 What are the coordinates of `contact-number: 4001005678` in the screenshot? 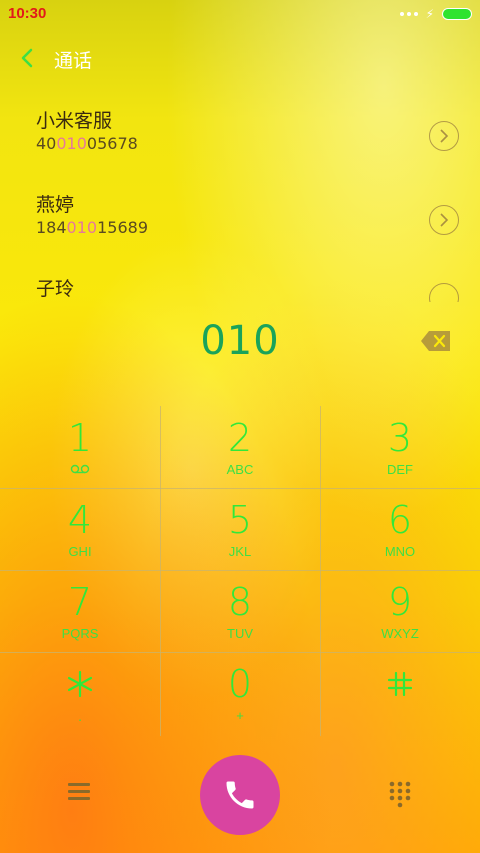 It's located at (87, 143).